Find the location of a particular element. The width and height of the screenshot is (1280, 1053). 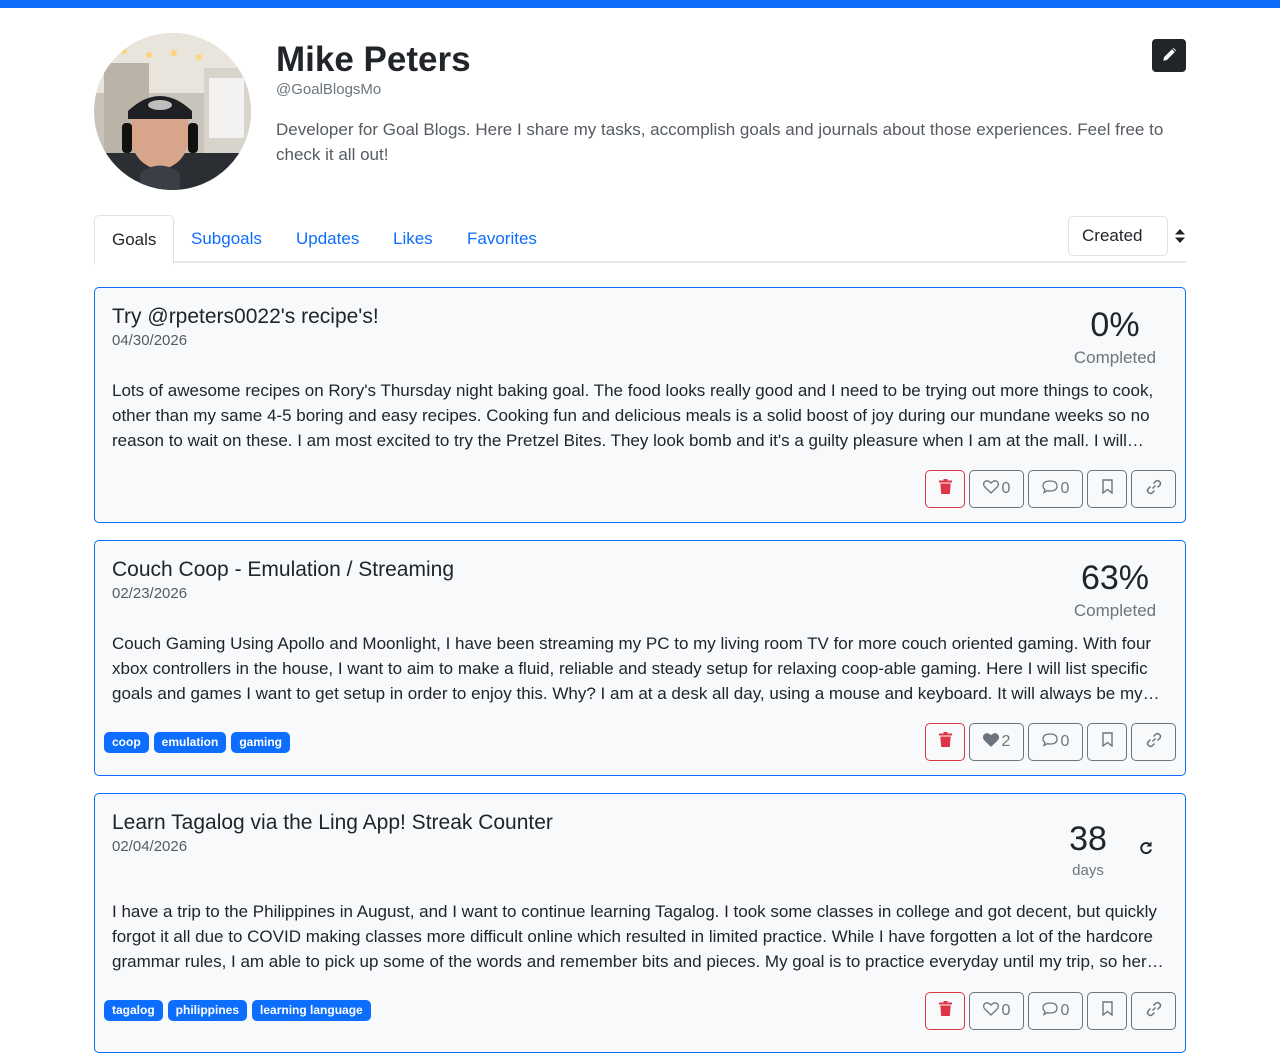

tab-label: Updates is located at coordinates (328, 238).